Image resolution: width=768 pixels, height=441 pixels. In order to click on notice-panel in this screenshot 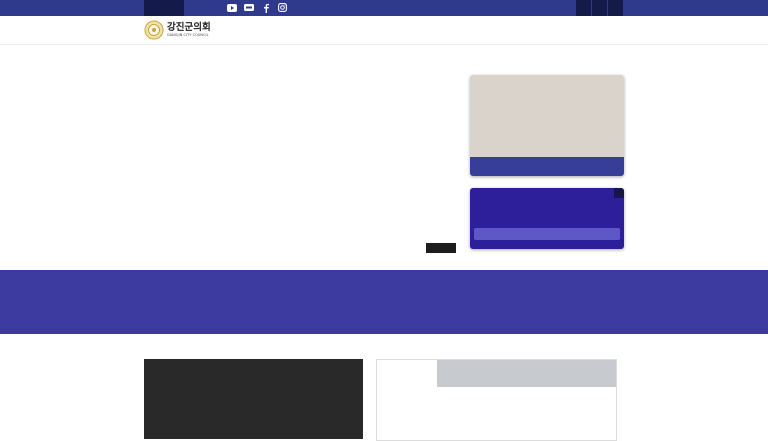, I will do `click(496, 400)`.